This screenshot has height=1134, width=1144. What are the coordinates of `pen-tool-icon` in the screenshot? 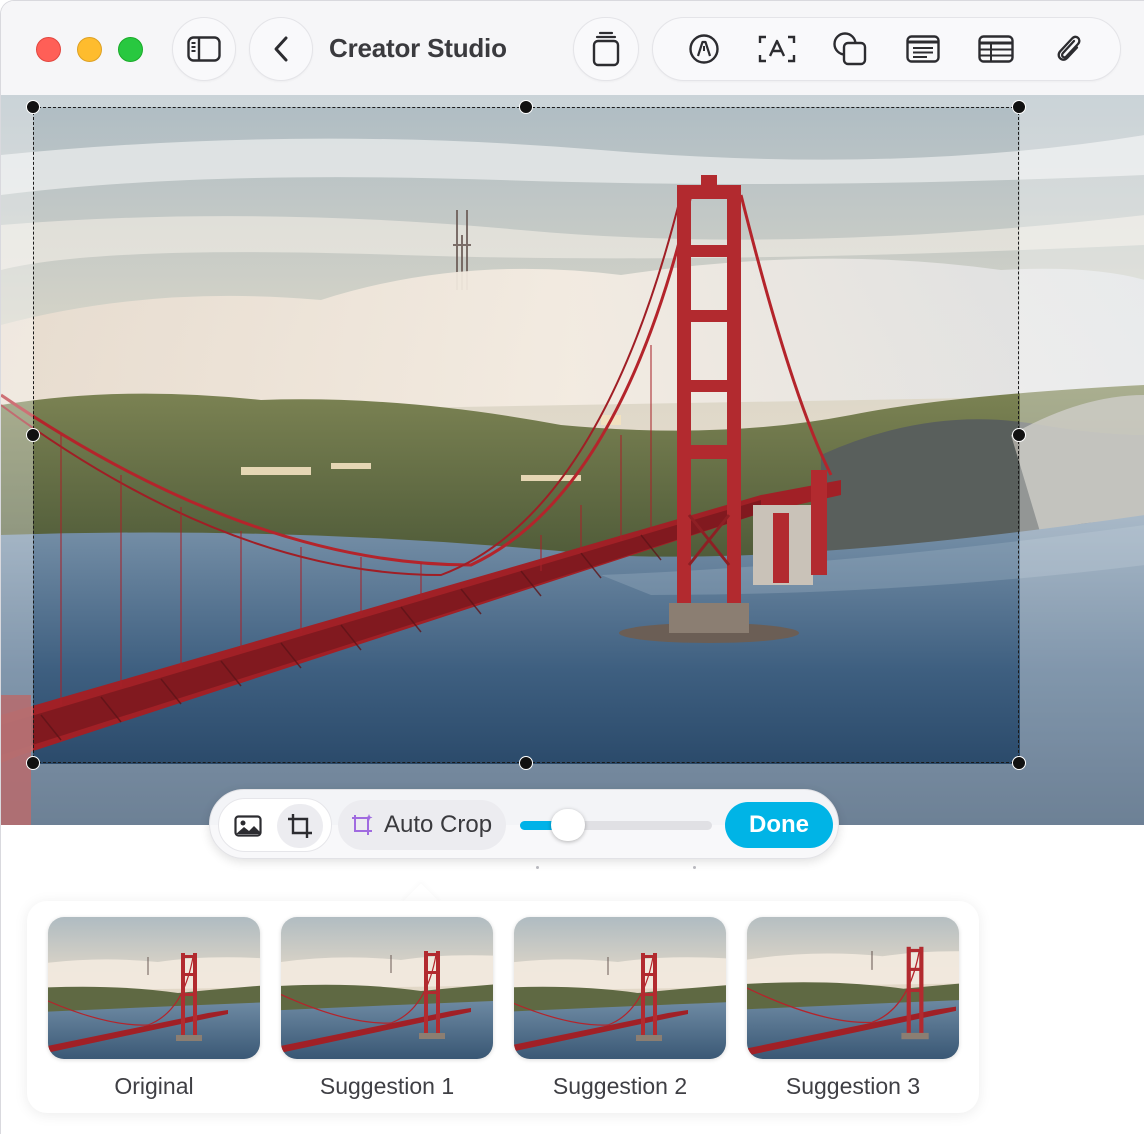 It's located at (703, 49).